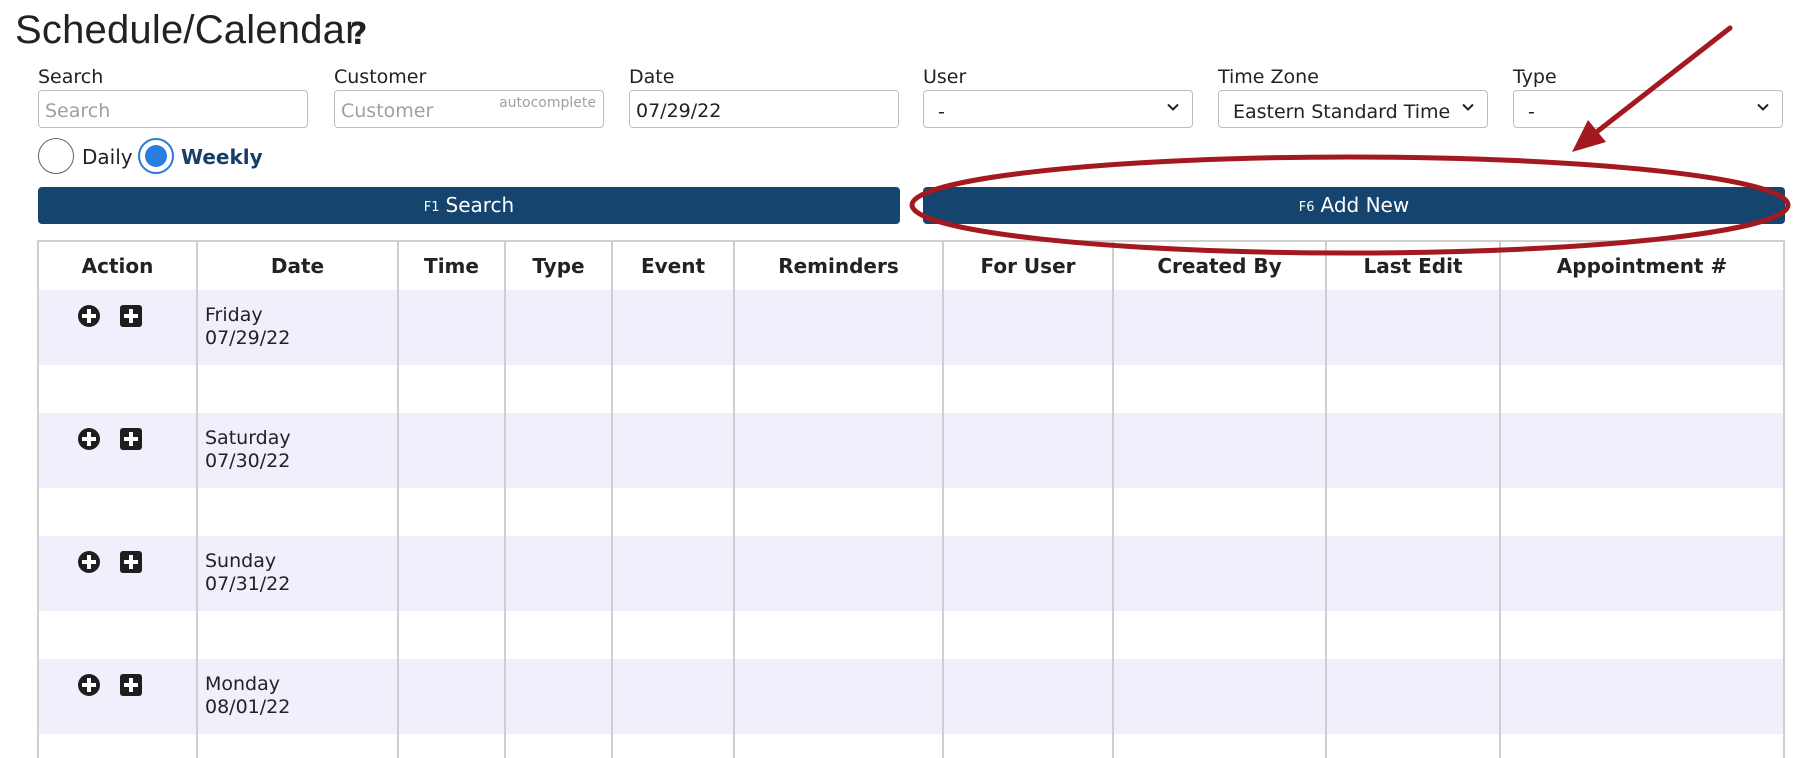  Describe the element at coordinates (469, 97) in the screenshot. I see `customer-field: Customer autocomplete` at that location.